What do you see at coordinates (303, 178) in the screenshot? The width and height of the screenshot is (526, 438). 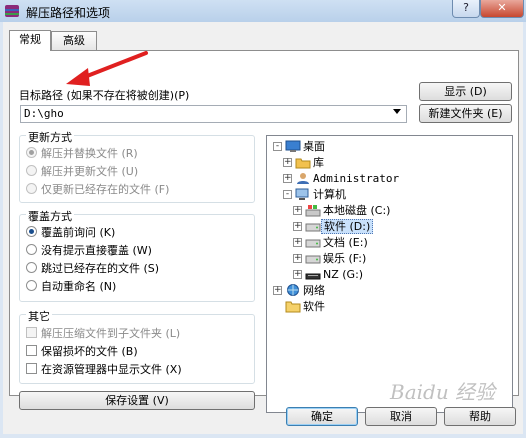 I see `user-icon` at bounding box center [303, 178].